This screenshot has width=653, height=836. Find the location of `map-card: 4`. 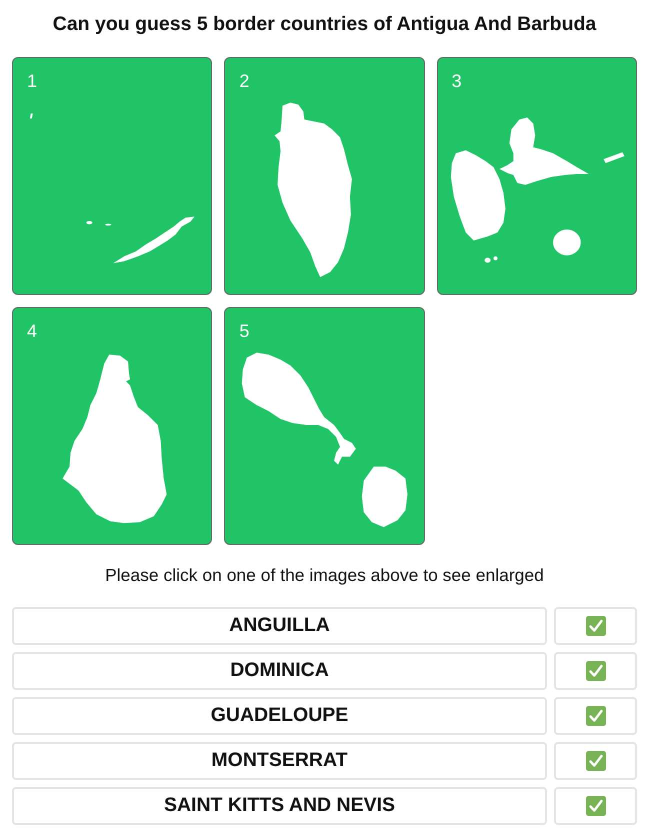

map-card: 4 is located at coordinates (112, 426).